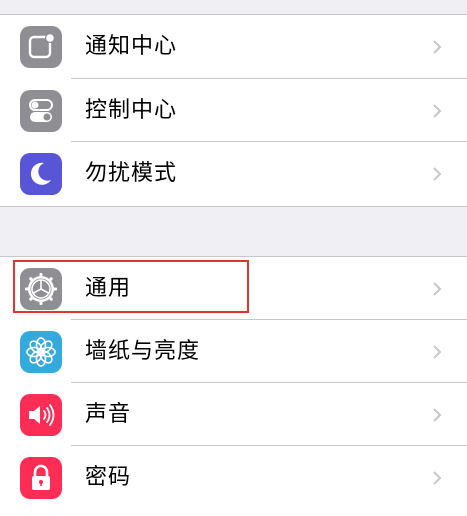  I want to click on settings-row-passcode: 密码, so click(233, 477).